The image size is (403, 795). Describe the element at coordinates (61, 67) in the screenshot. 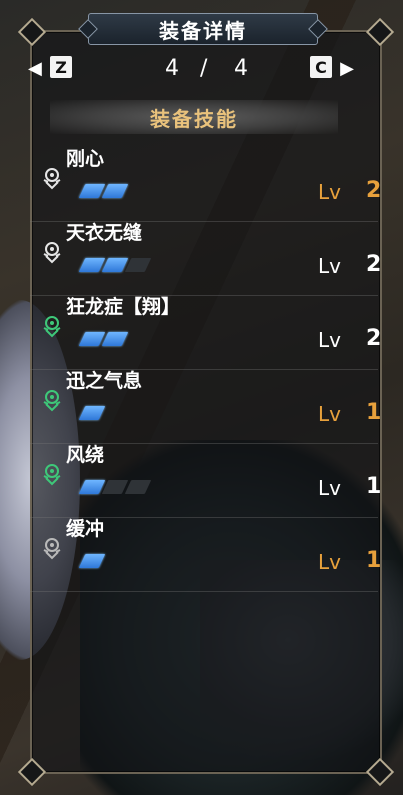

I see `prev-page-key: Z` at that location.